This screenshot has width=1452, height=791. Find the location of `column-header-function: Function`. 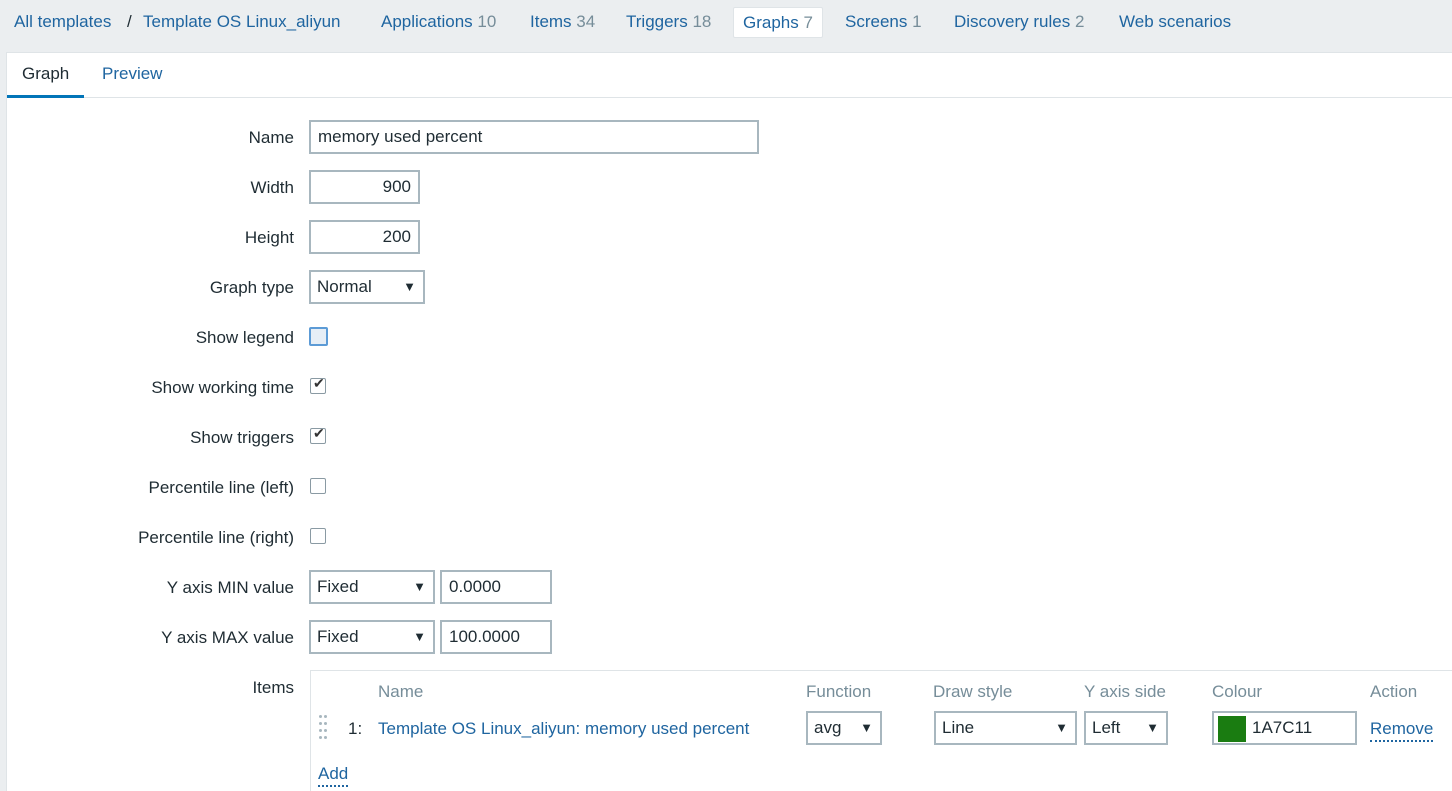

column-header-function: Function is located at coordinates (839, 691).